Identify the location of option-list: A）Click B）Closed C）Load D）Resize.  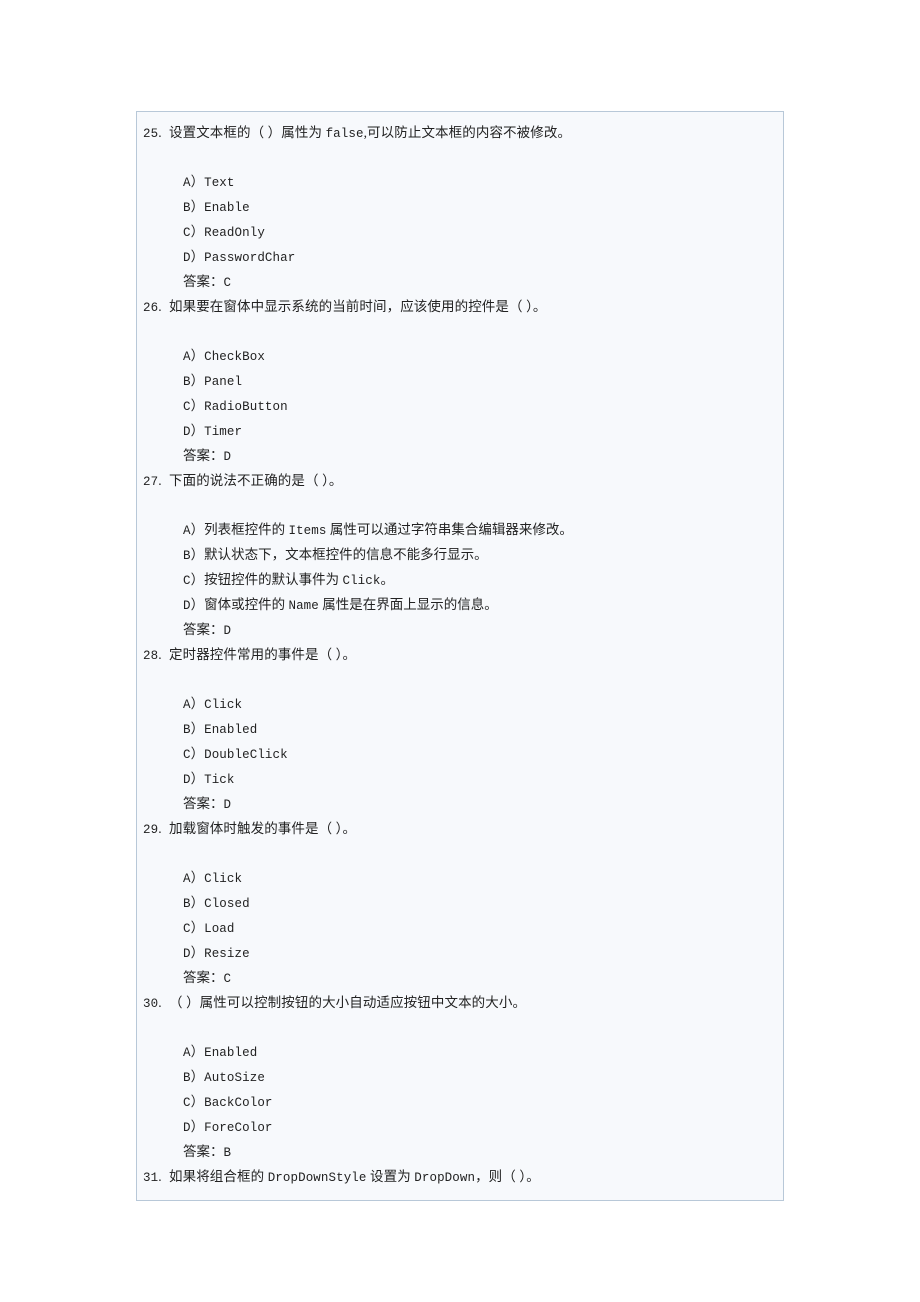
(457, 916).